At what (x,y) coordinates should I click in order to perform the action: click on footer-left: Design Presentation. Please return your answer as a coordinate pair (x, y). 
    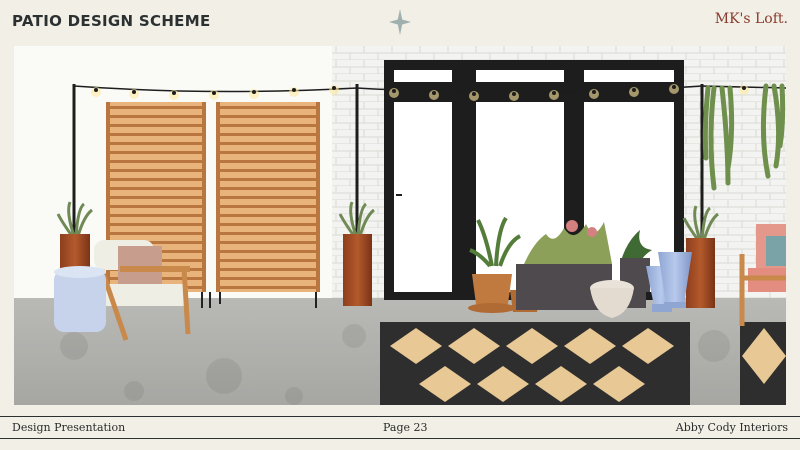
    Looking at the image, I should click on (69, 427).